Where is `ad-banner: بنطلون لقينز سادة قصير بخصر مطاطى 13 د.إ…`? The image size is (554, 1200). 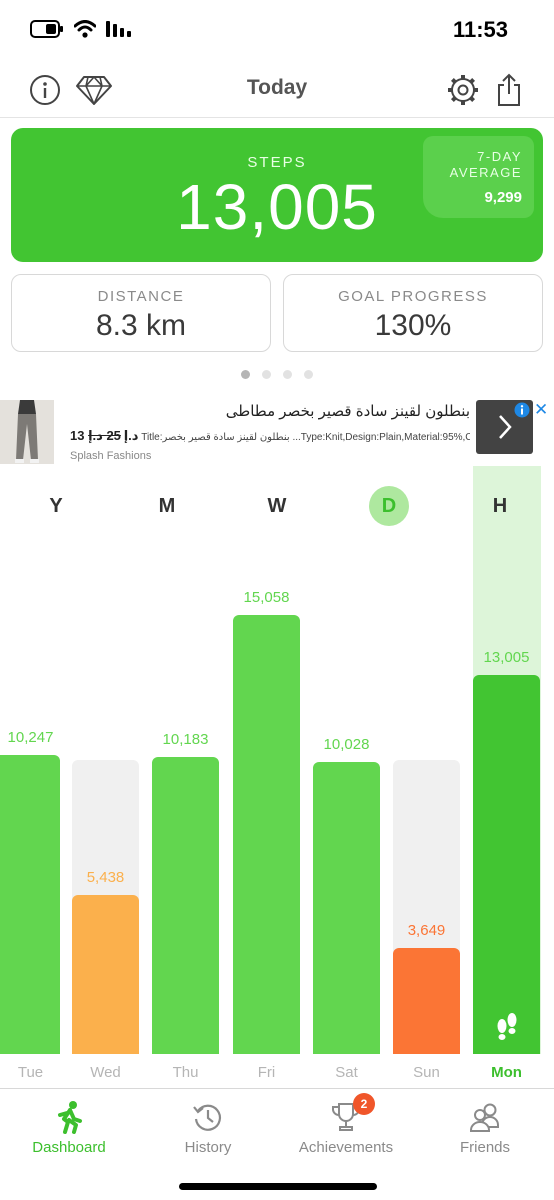
ad-banner: بنطلون لقينز سادة قصير بخصر مطاطى 13 د.إ… is located at coordinates (277, 432).